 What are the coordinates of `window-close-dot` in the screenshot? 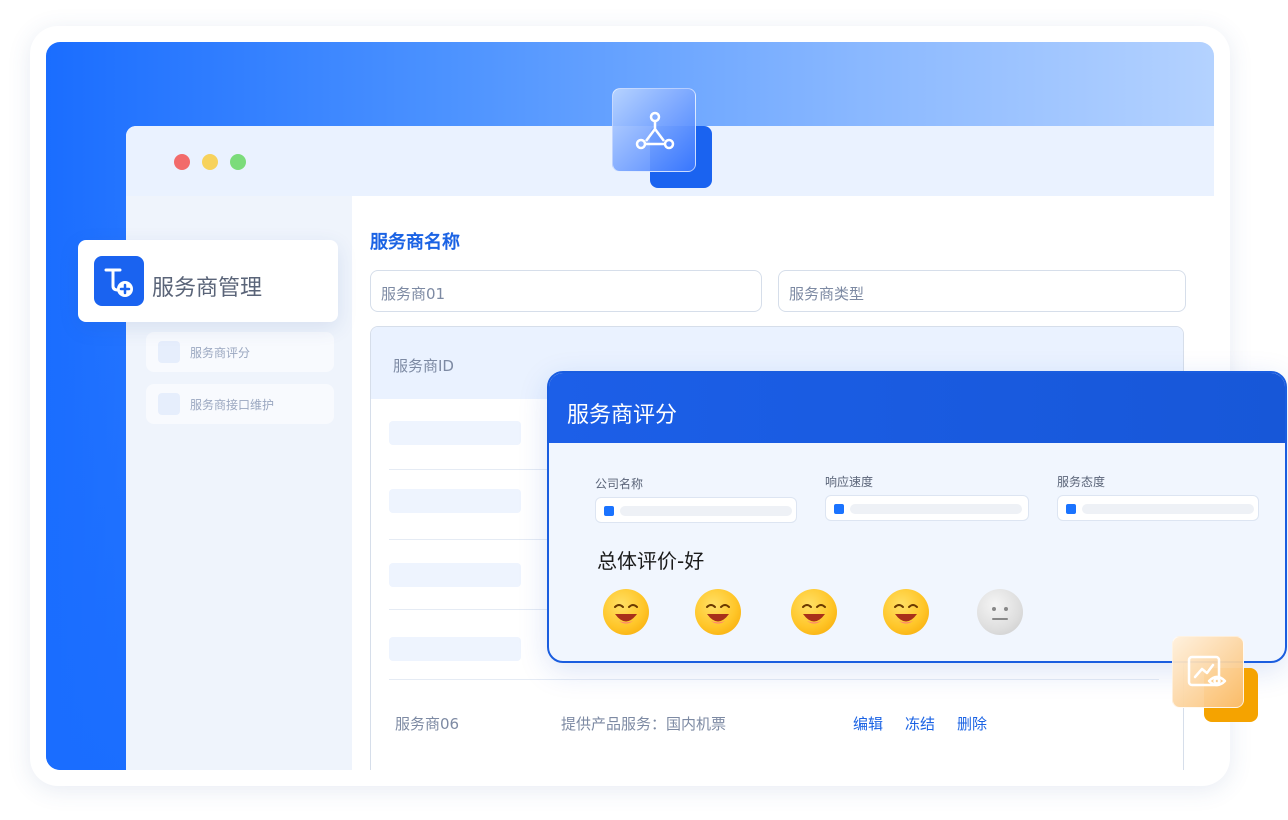 It's located at (182, 162).